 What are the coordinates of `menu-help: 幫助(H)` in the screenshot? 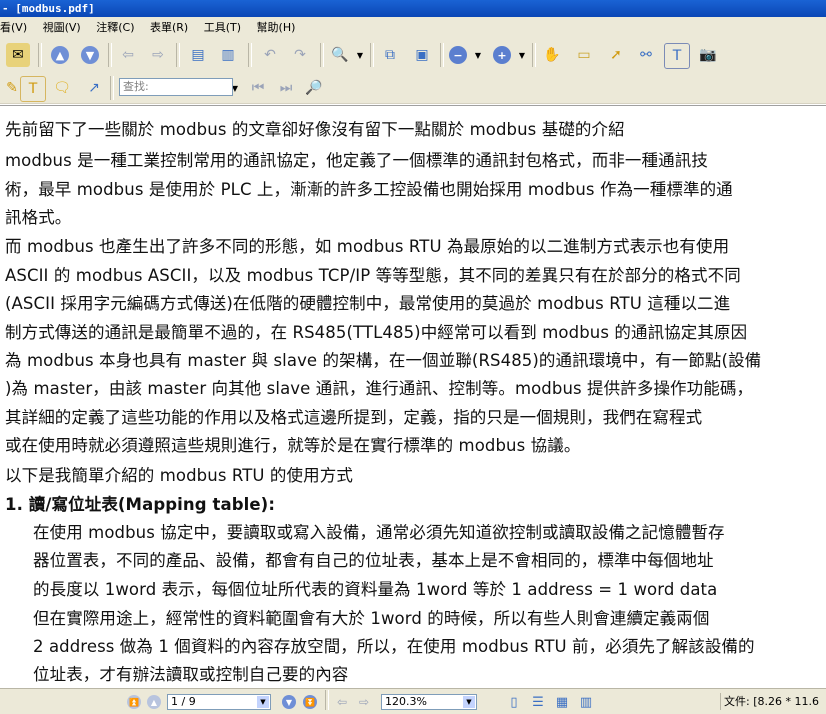 It's located at (276, 27).